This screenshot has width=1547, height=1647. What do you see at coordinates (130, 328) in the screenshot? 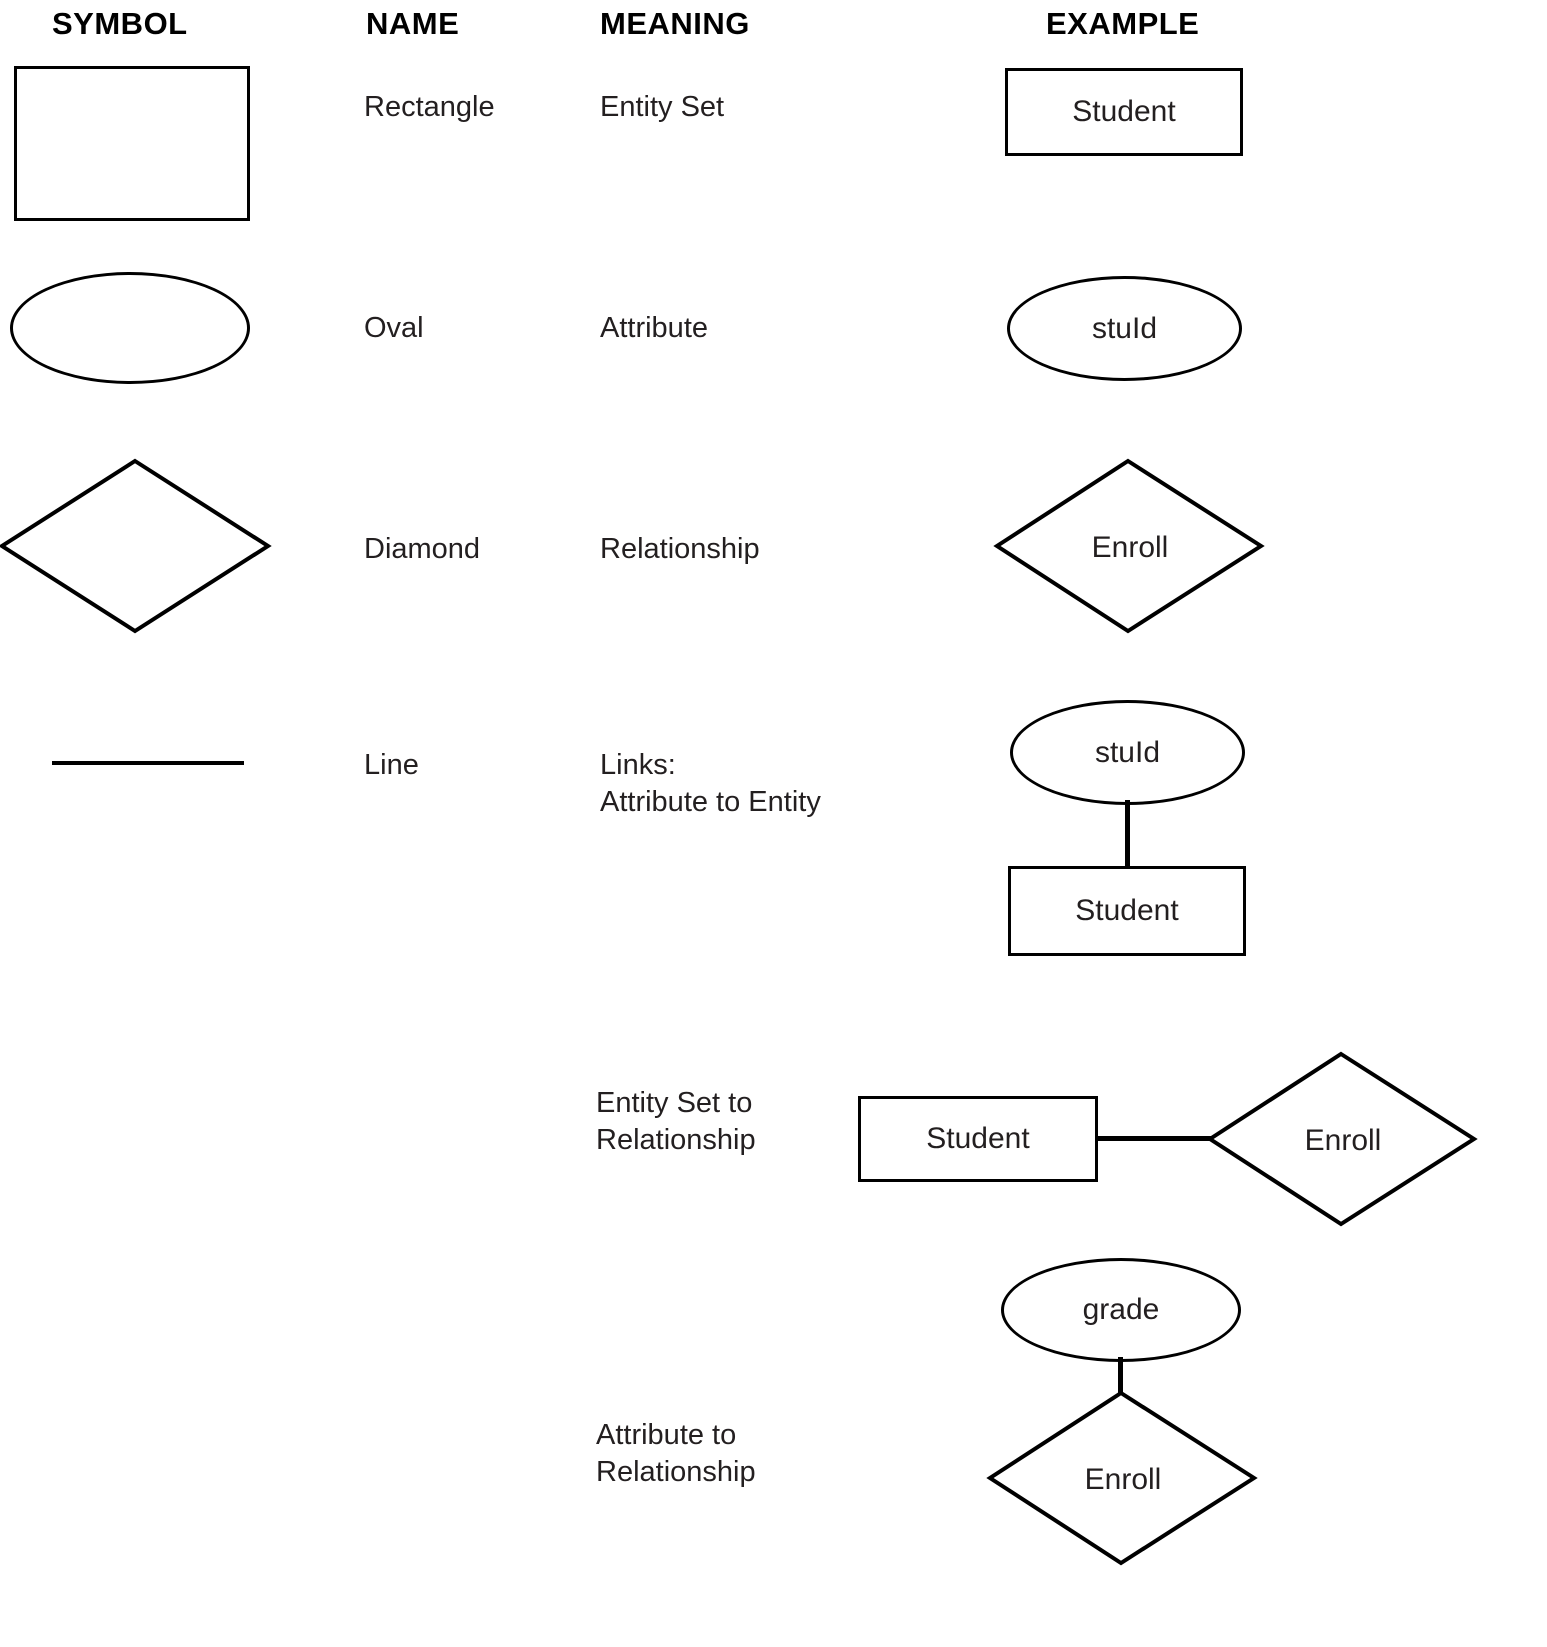
I see `symbol-oval` at bounding box center [130, 328].